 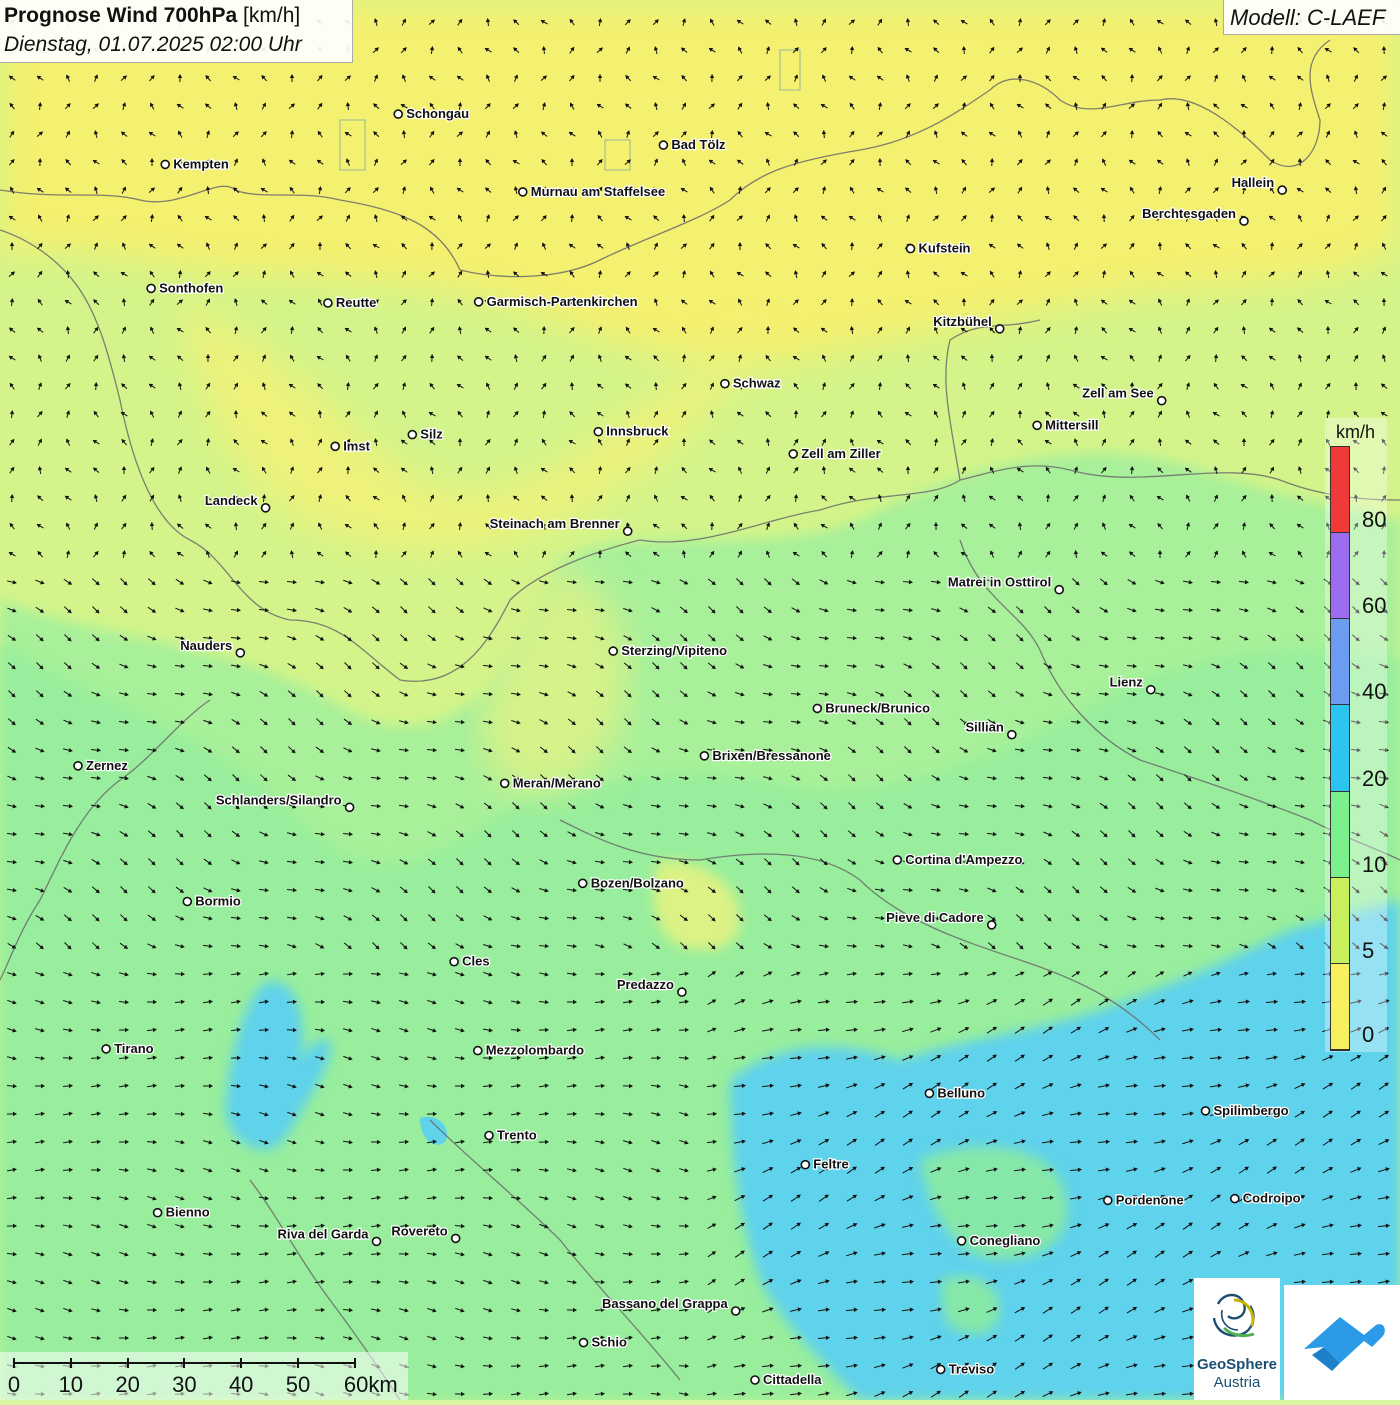 I want to click on scale-label: 20, so click(x=127, y=1385).